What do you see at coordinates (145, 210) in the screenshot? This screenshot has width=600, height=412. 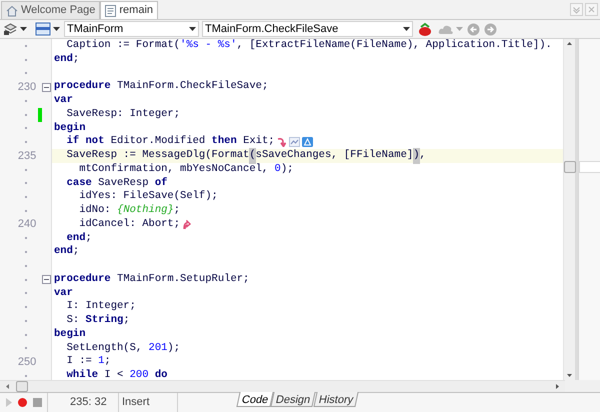 I see `code-comment: {Nothing}` at bounding box center [145, 210].